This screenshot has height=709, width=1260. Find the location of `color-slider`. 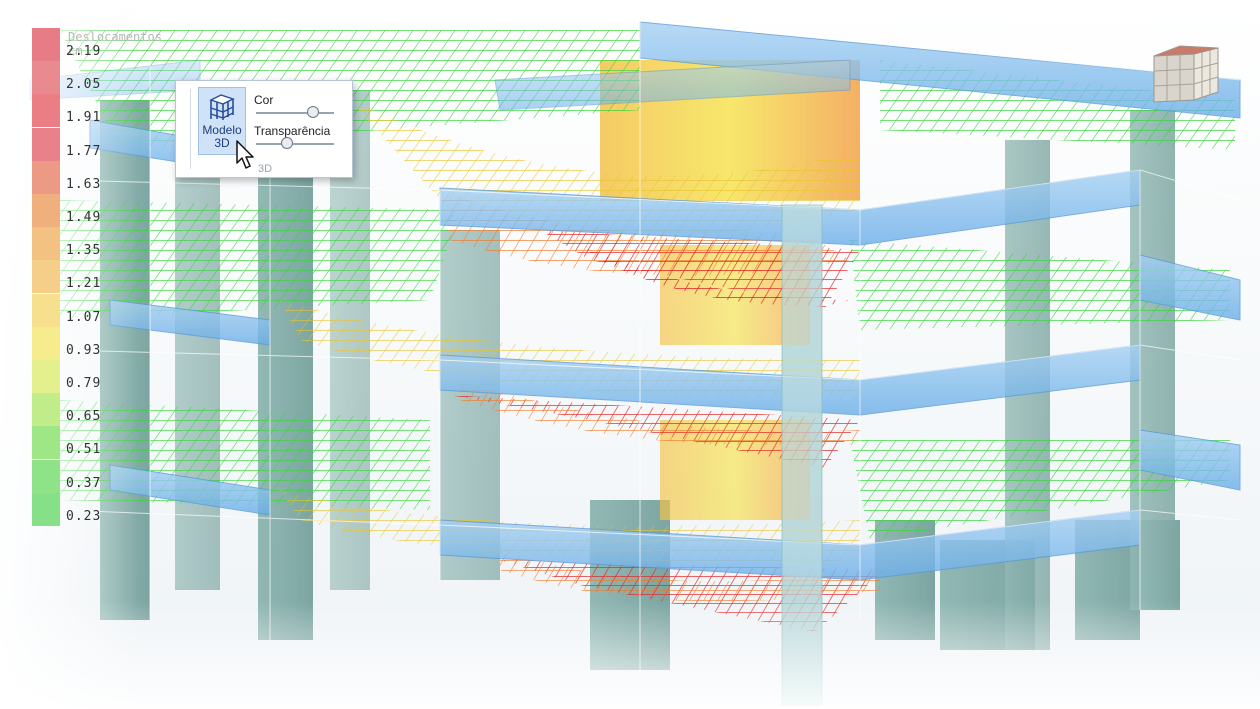

color-slider is located at coordinates (295, 113).